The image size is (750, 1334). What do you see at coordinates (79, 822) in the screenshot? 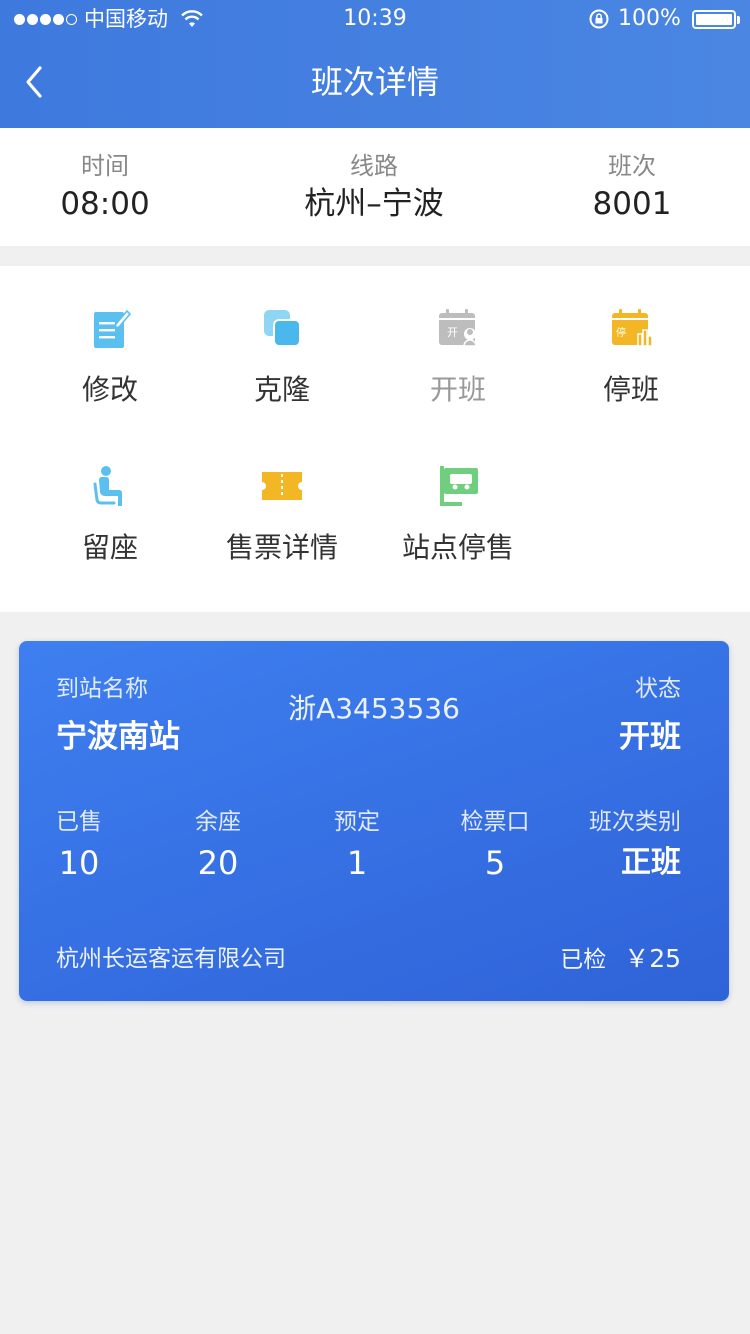
I see `stat-label: 已售` at bounding box center [79, 822].